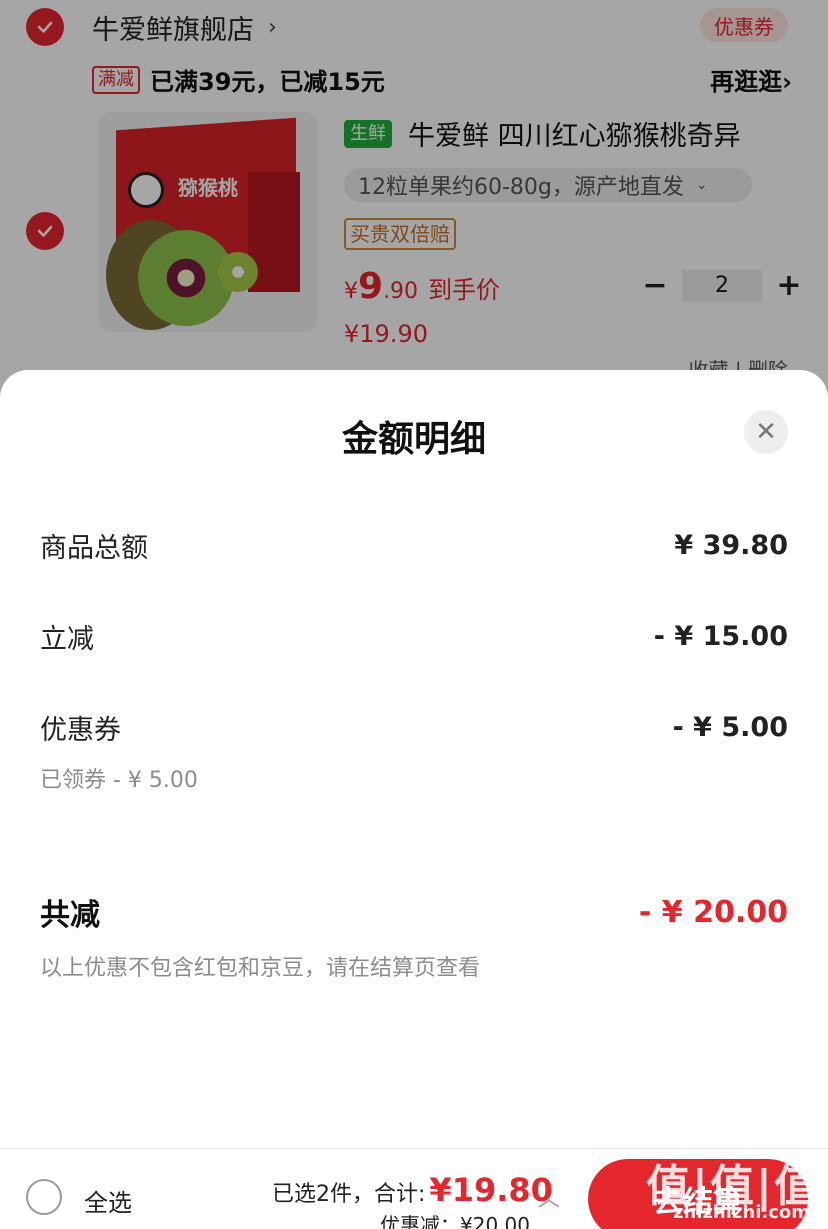  I want to click on select-all-radio, so click(44, 1197).